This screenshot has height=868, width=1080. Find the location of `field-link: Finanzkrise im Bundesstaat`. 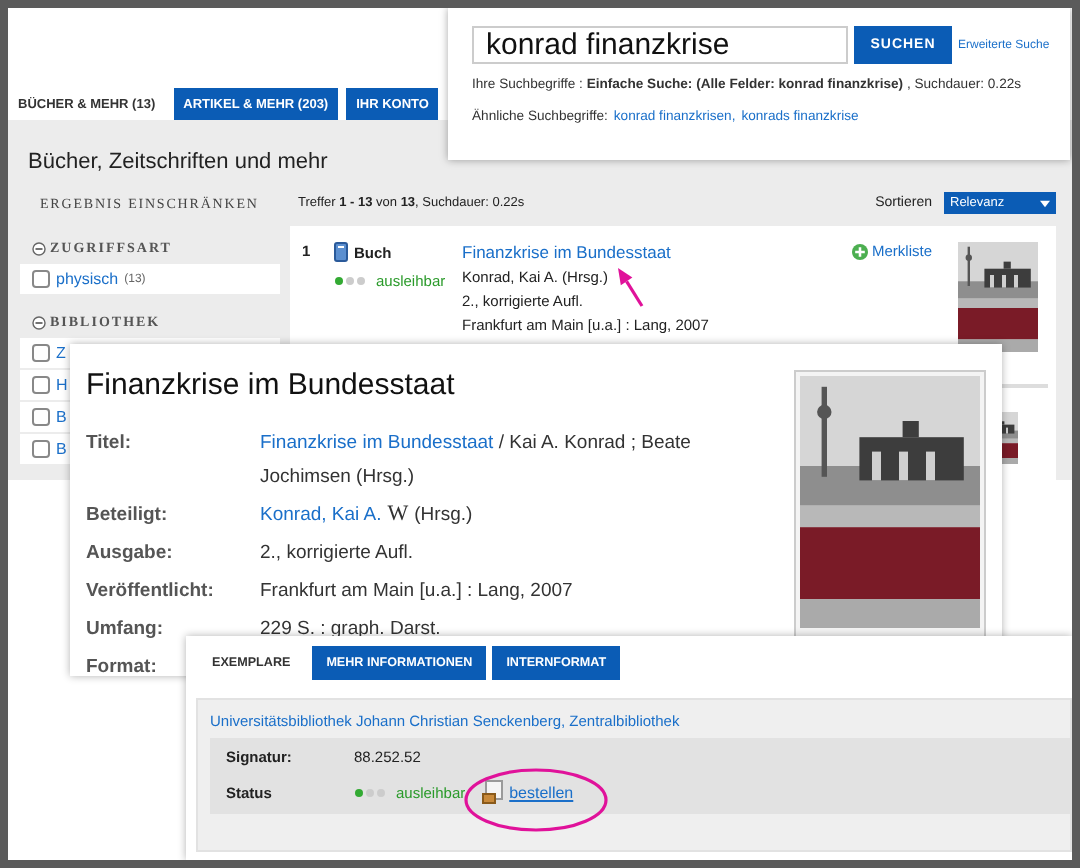

field-link: Finanzkrise im Bundesstaat is located at coordinates (377, 443).